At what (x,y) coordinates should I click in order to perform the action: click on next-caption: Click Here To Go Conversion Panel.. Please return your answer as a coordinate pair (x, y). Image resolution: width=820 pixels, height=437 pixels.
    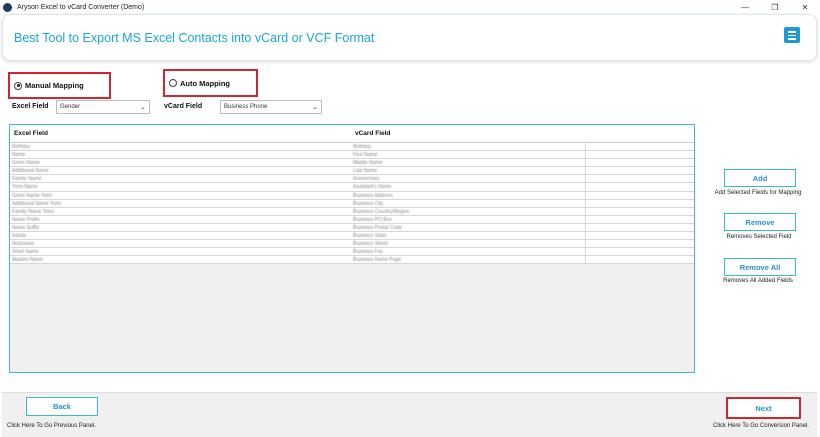
    Looking at the image, I should click on (761, 426).